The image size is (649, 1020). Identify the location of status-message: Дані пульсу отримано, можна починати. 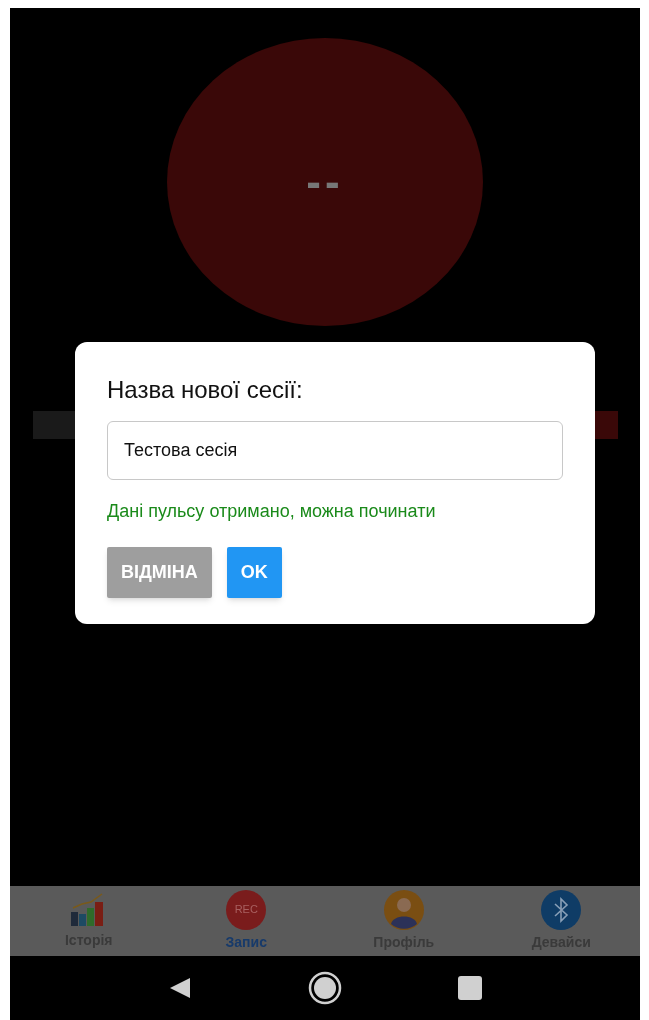
(272, 511).